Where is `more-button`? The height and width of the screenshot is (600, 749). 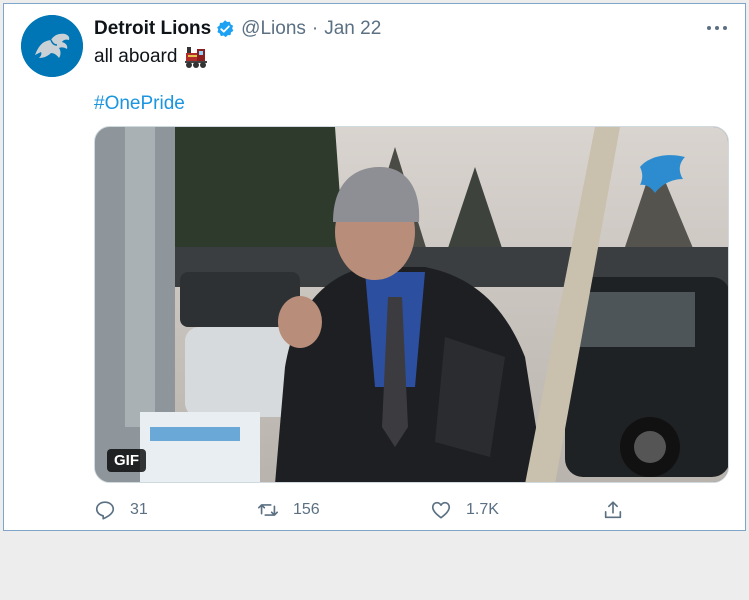
more-button is located at coordinates (717, 28).